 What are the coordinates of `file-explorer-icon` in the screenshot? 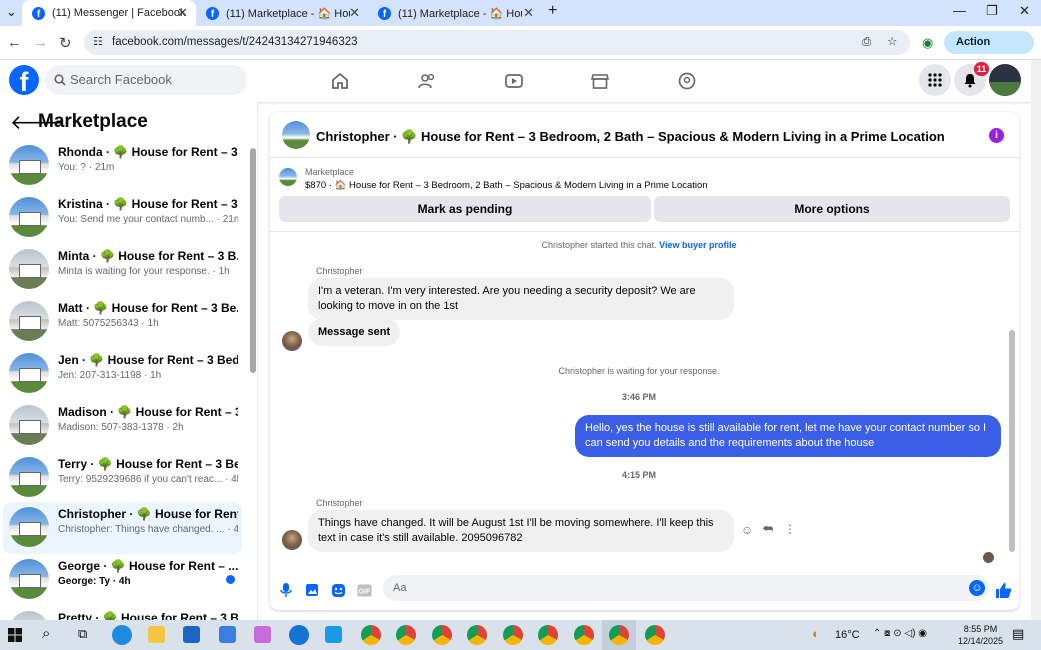 It's located at (156, 634).